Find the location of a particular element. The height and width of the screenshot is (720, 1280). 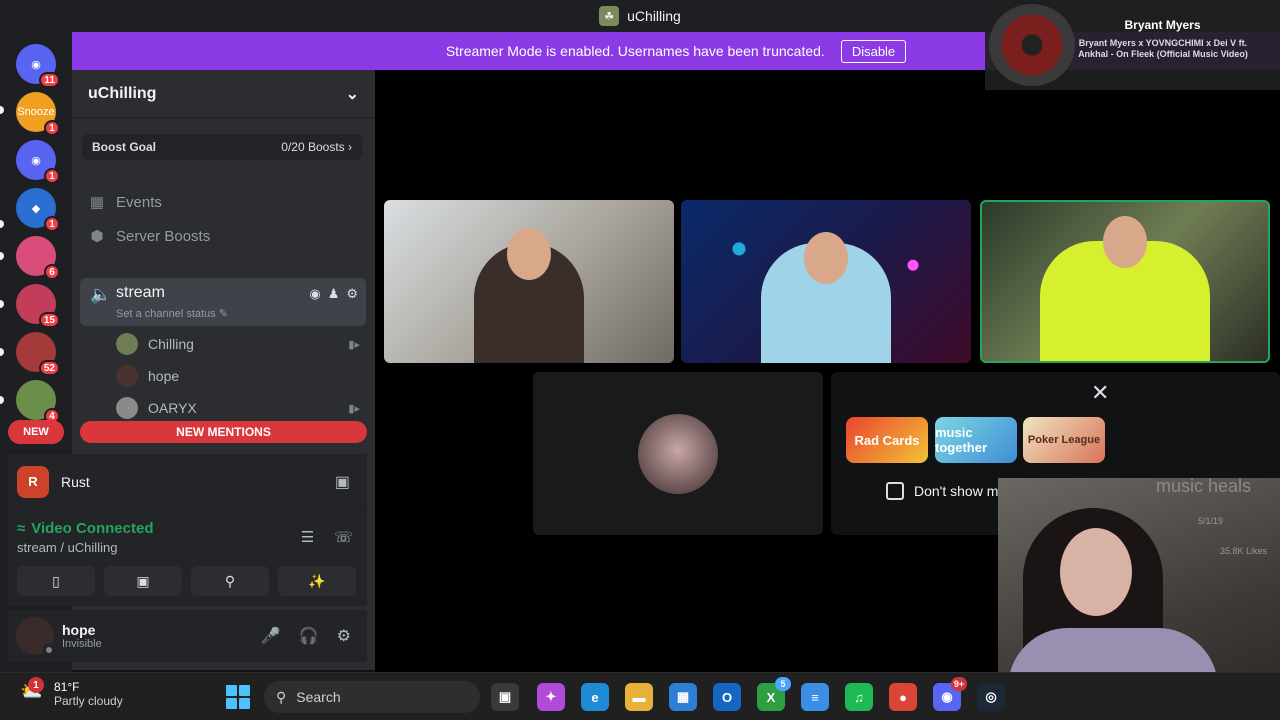

activity-poker-league: Poker League is located at coordinates (1064, 440).